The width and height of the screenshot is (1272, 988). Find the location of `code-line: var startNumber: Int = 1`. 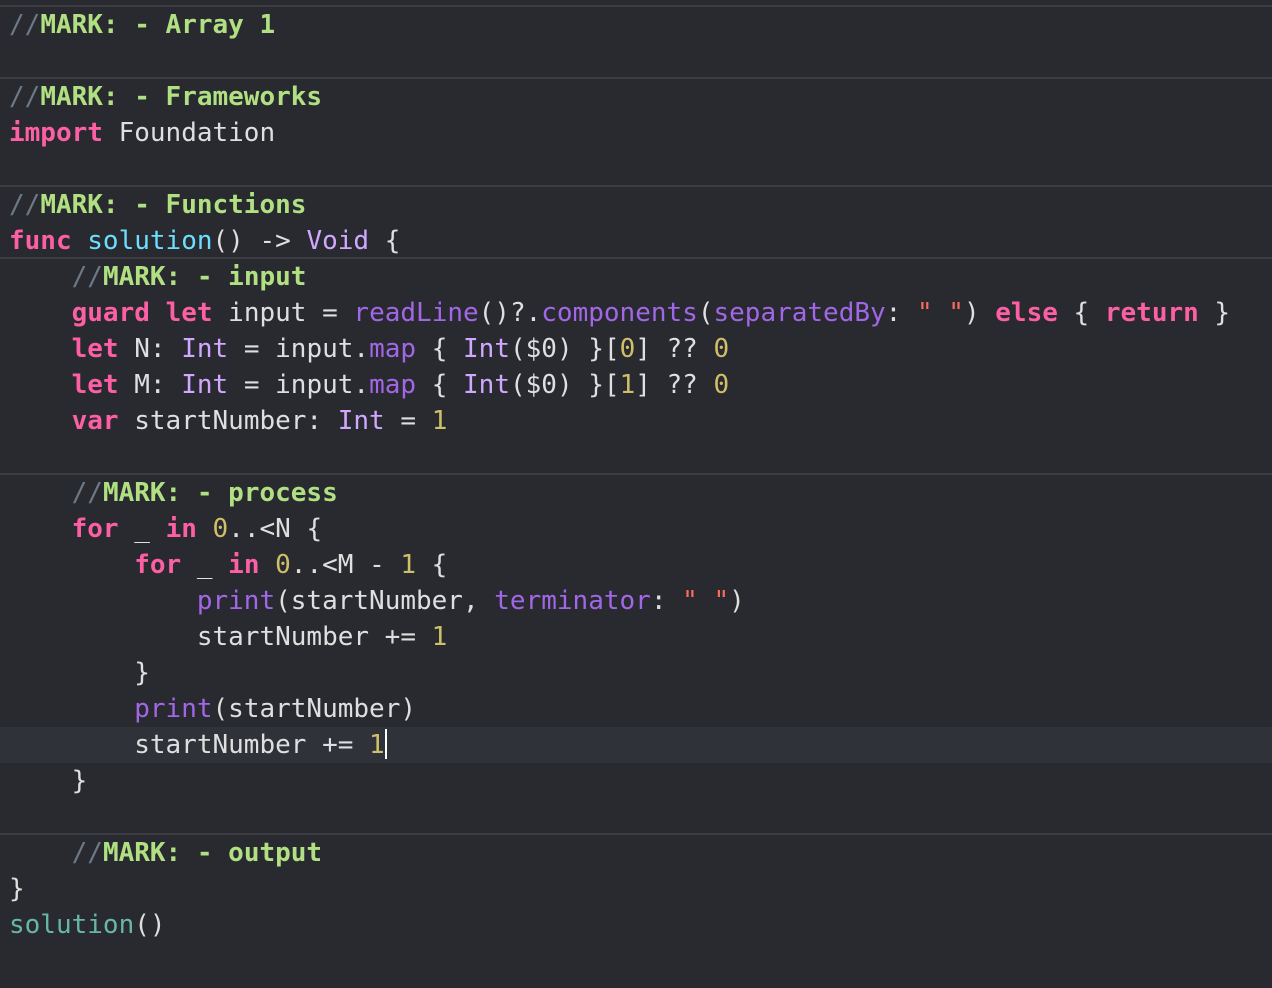

code-line: var startNumber: Int = 1 is located at coordinates (636, 421).